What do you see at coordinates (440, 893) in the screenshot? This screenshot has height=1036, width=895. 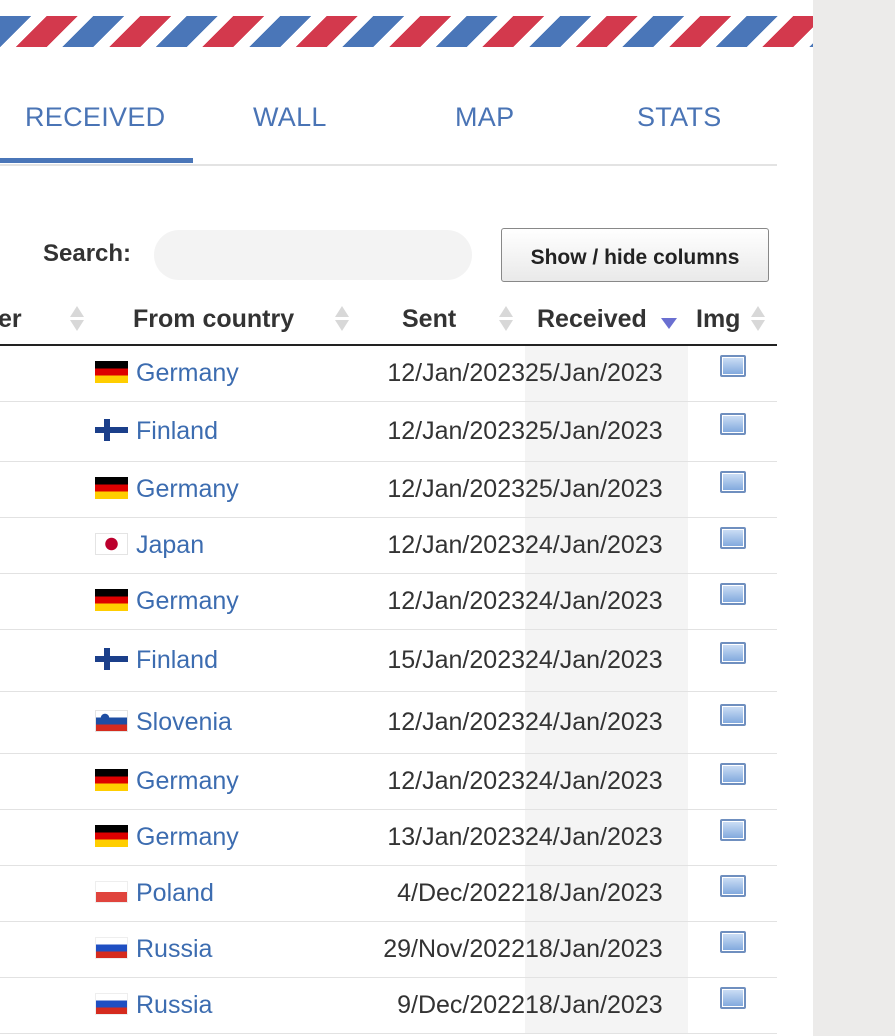 I see `sent-date-cell: 4/Dec/2022` at bounding box center [440, 893].